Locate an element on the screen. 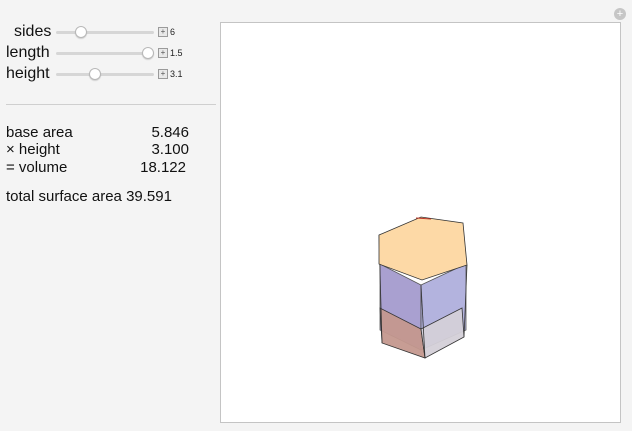 The width and height of the screenshot is (632, 431). control-row-sides: sides + 6 is located at coordinates (105, 32).